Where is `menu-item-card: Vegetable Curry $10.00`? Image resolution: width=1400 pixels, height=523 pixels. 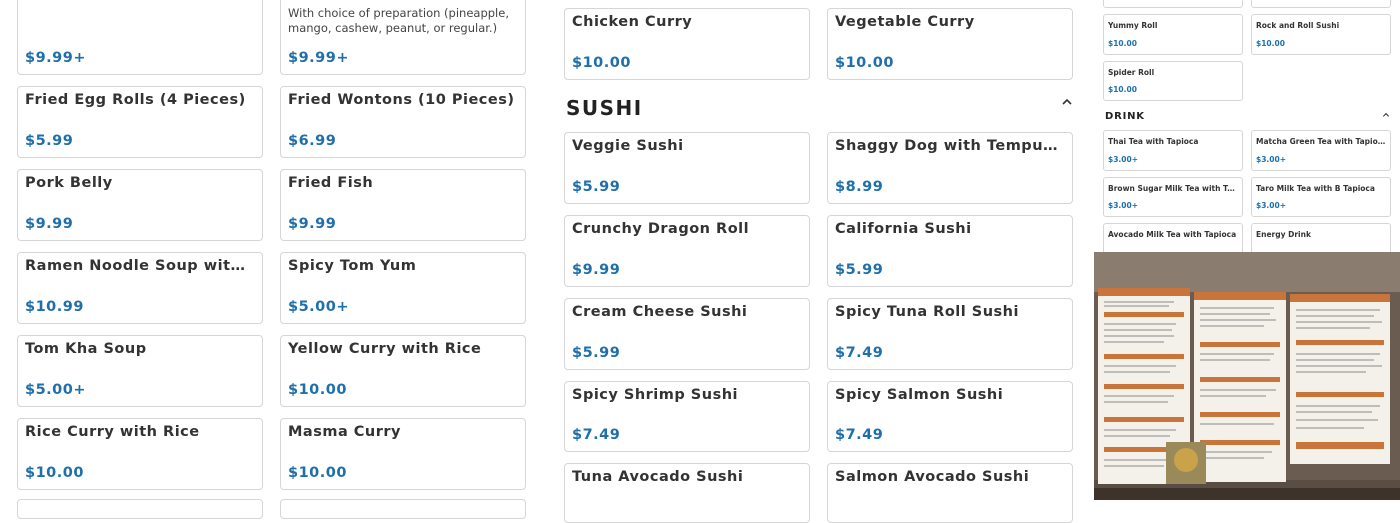 menu-item-card: Vegetable Curry $10.00 is located at coordinates (950, 44).